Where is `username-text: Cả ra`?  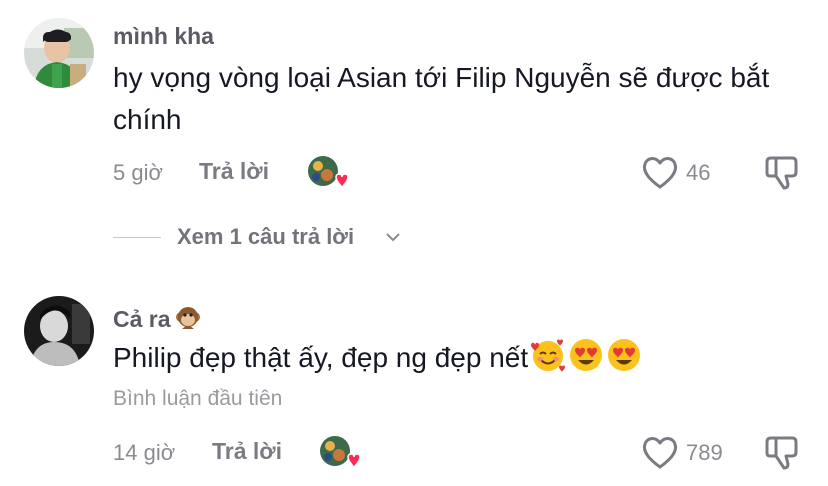 username-text: Cả ra is located at coordinates (142, 319).